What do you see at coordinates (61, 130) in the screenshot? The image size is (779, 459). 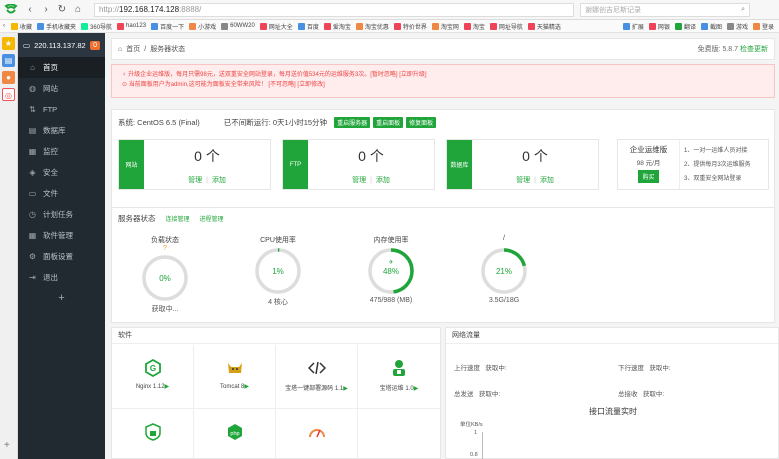 I see `sidebar-item-3: ▤ 数据库` at bounding box center [61, 130].